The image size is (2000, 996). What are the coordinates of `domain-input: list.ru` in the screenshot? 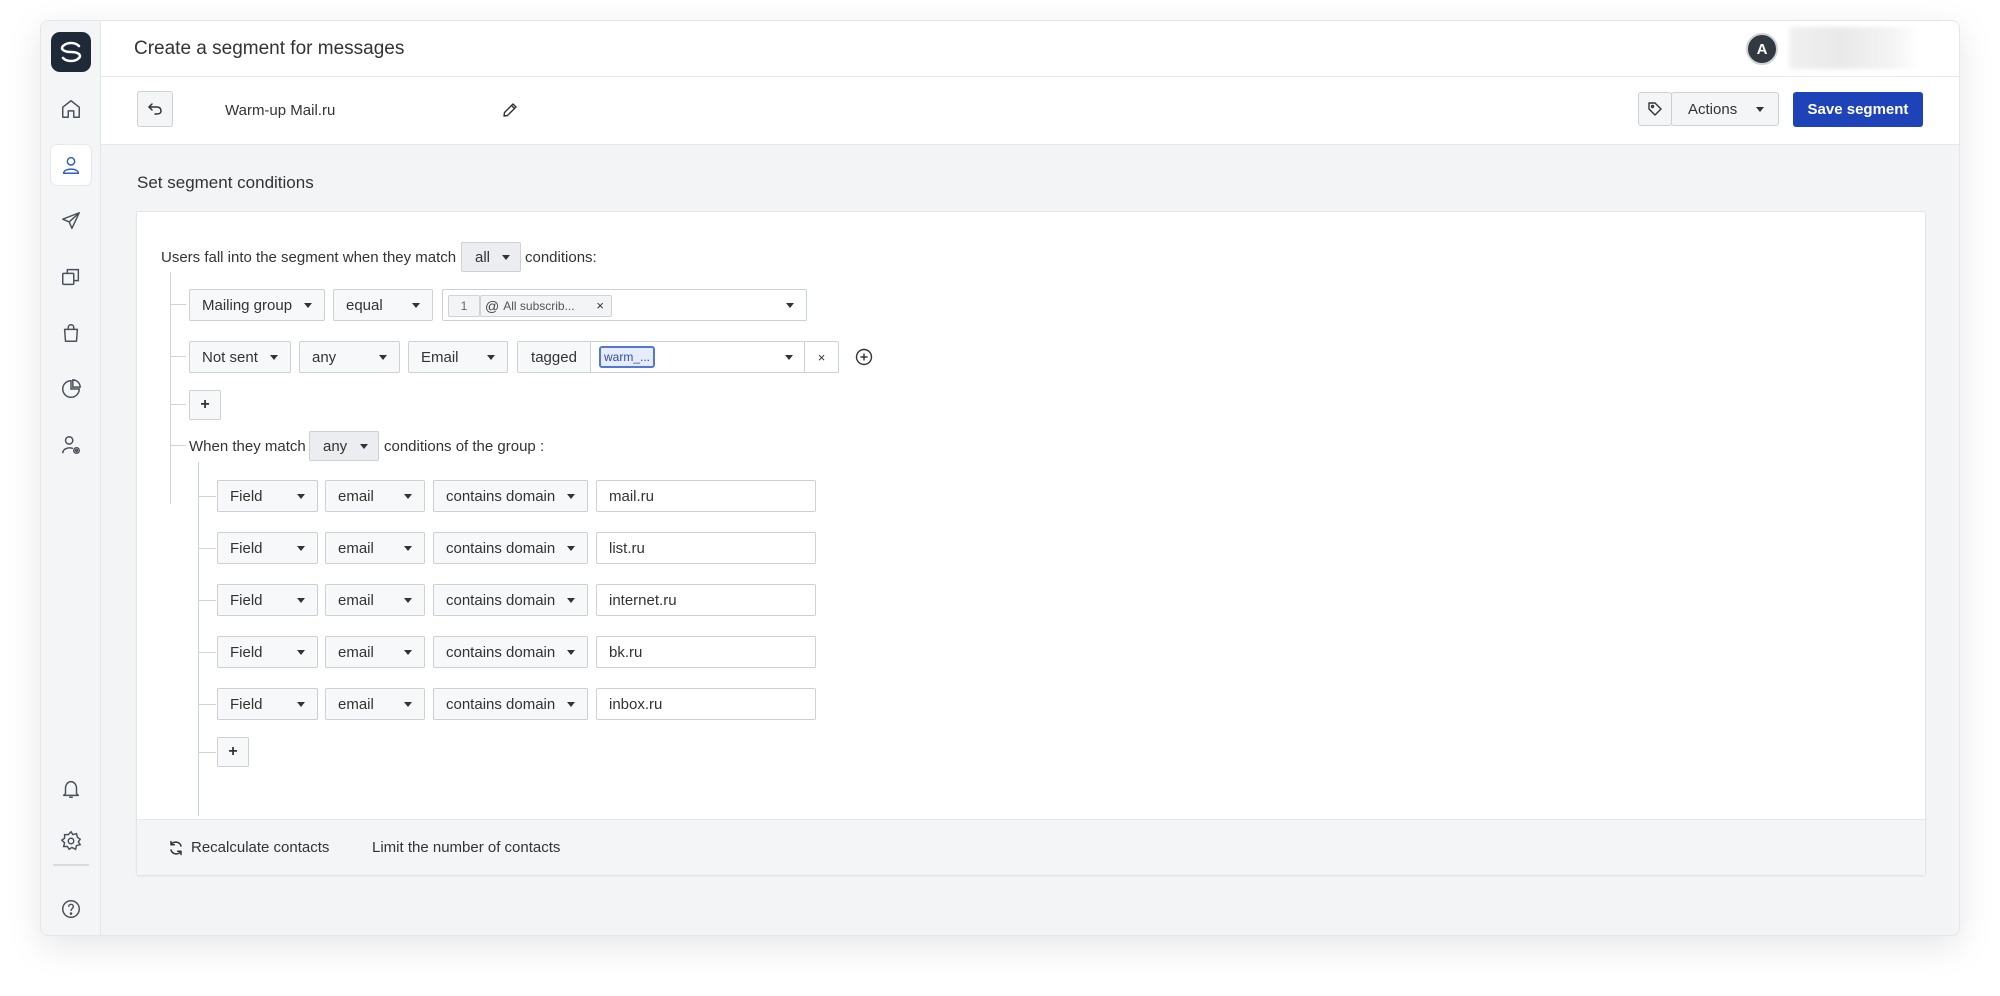 It's located at (706, 548).